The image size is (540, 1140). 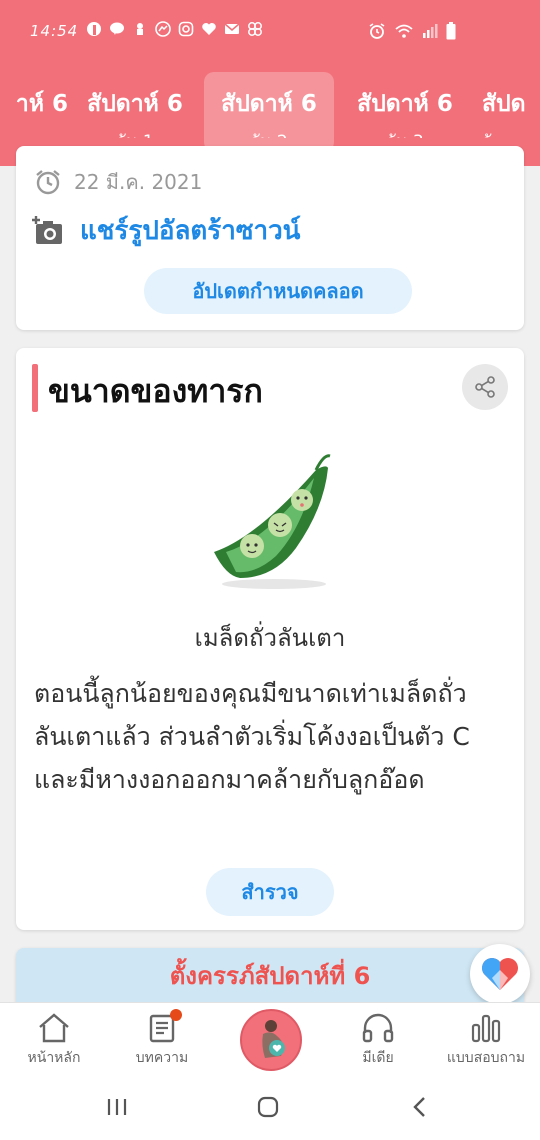 I want to click on signal-icon, so click(x=430, y=31).